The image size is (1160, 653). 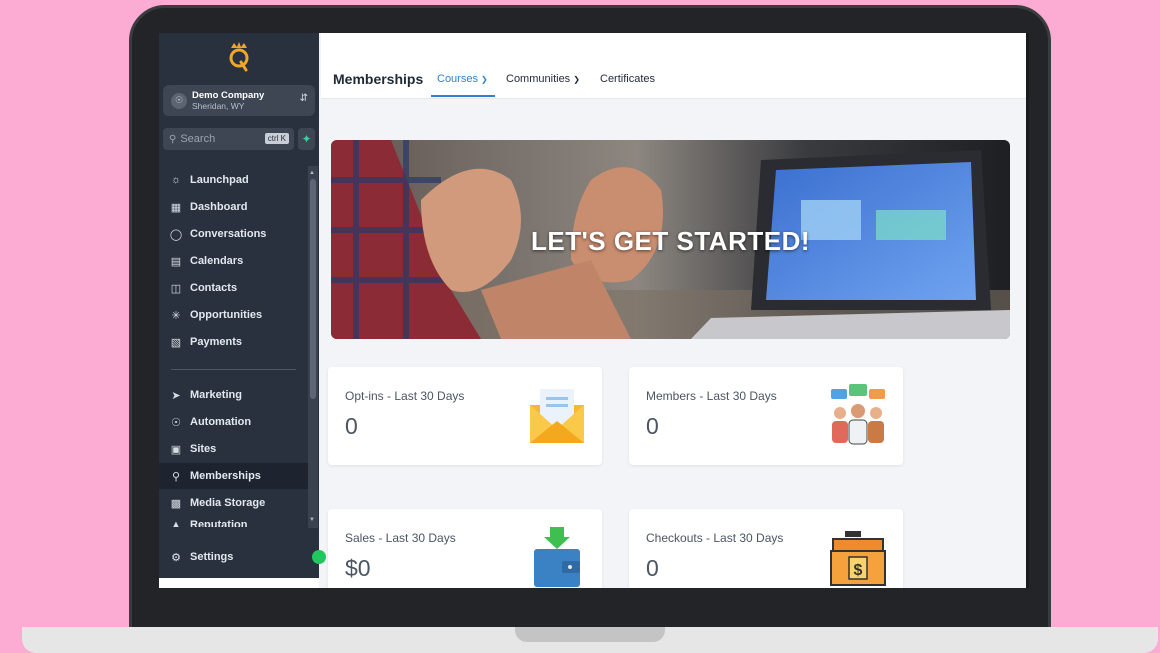 What do you see at coordinates (400, 538) in the screenshot?
I see `card-label: Sales - Last 30 Days` at bounding box center [400, 538].